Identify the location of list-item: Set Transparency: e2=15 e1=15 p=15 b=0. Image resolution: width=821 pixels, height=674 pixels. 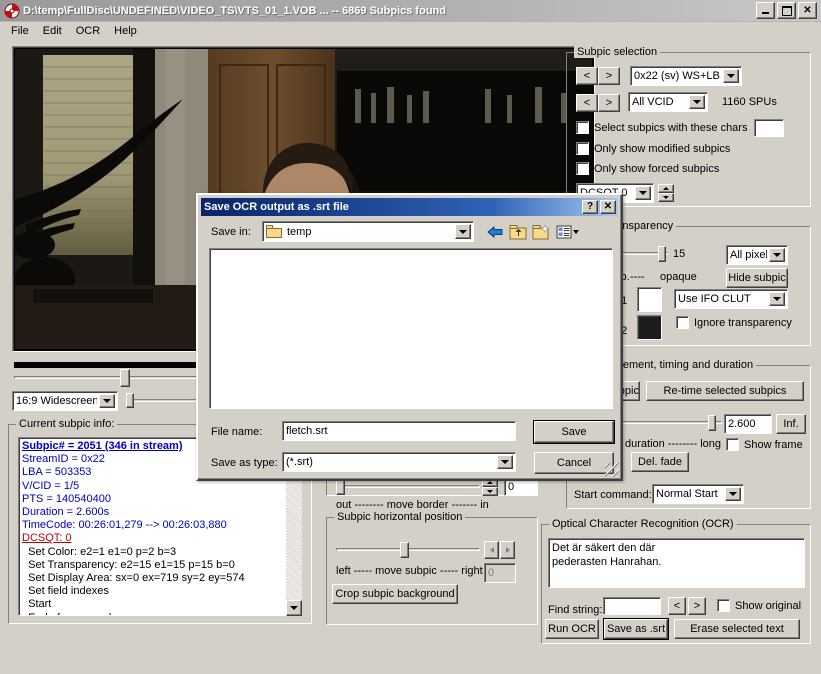
(152, 565).